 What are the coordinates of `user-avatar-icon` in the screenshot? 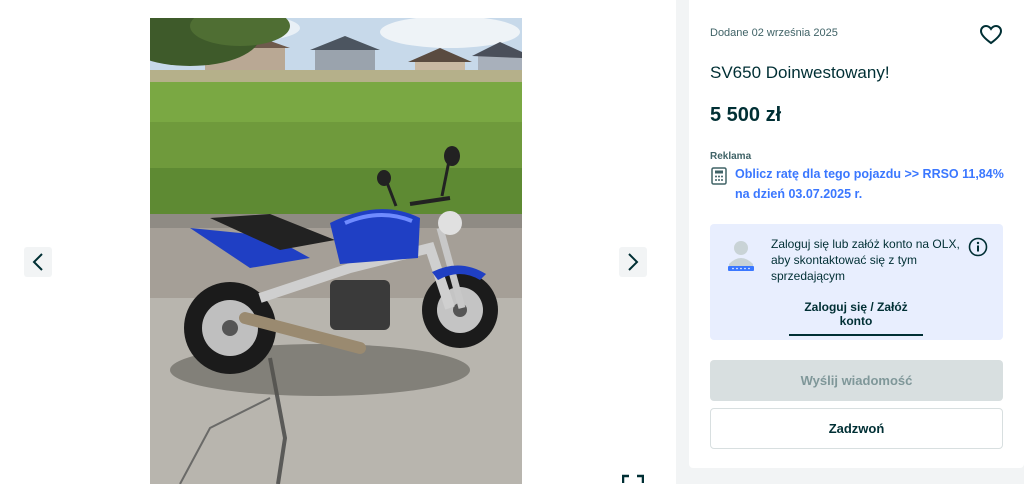 It's located at (741, 256).